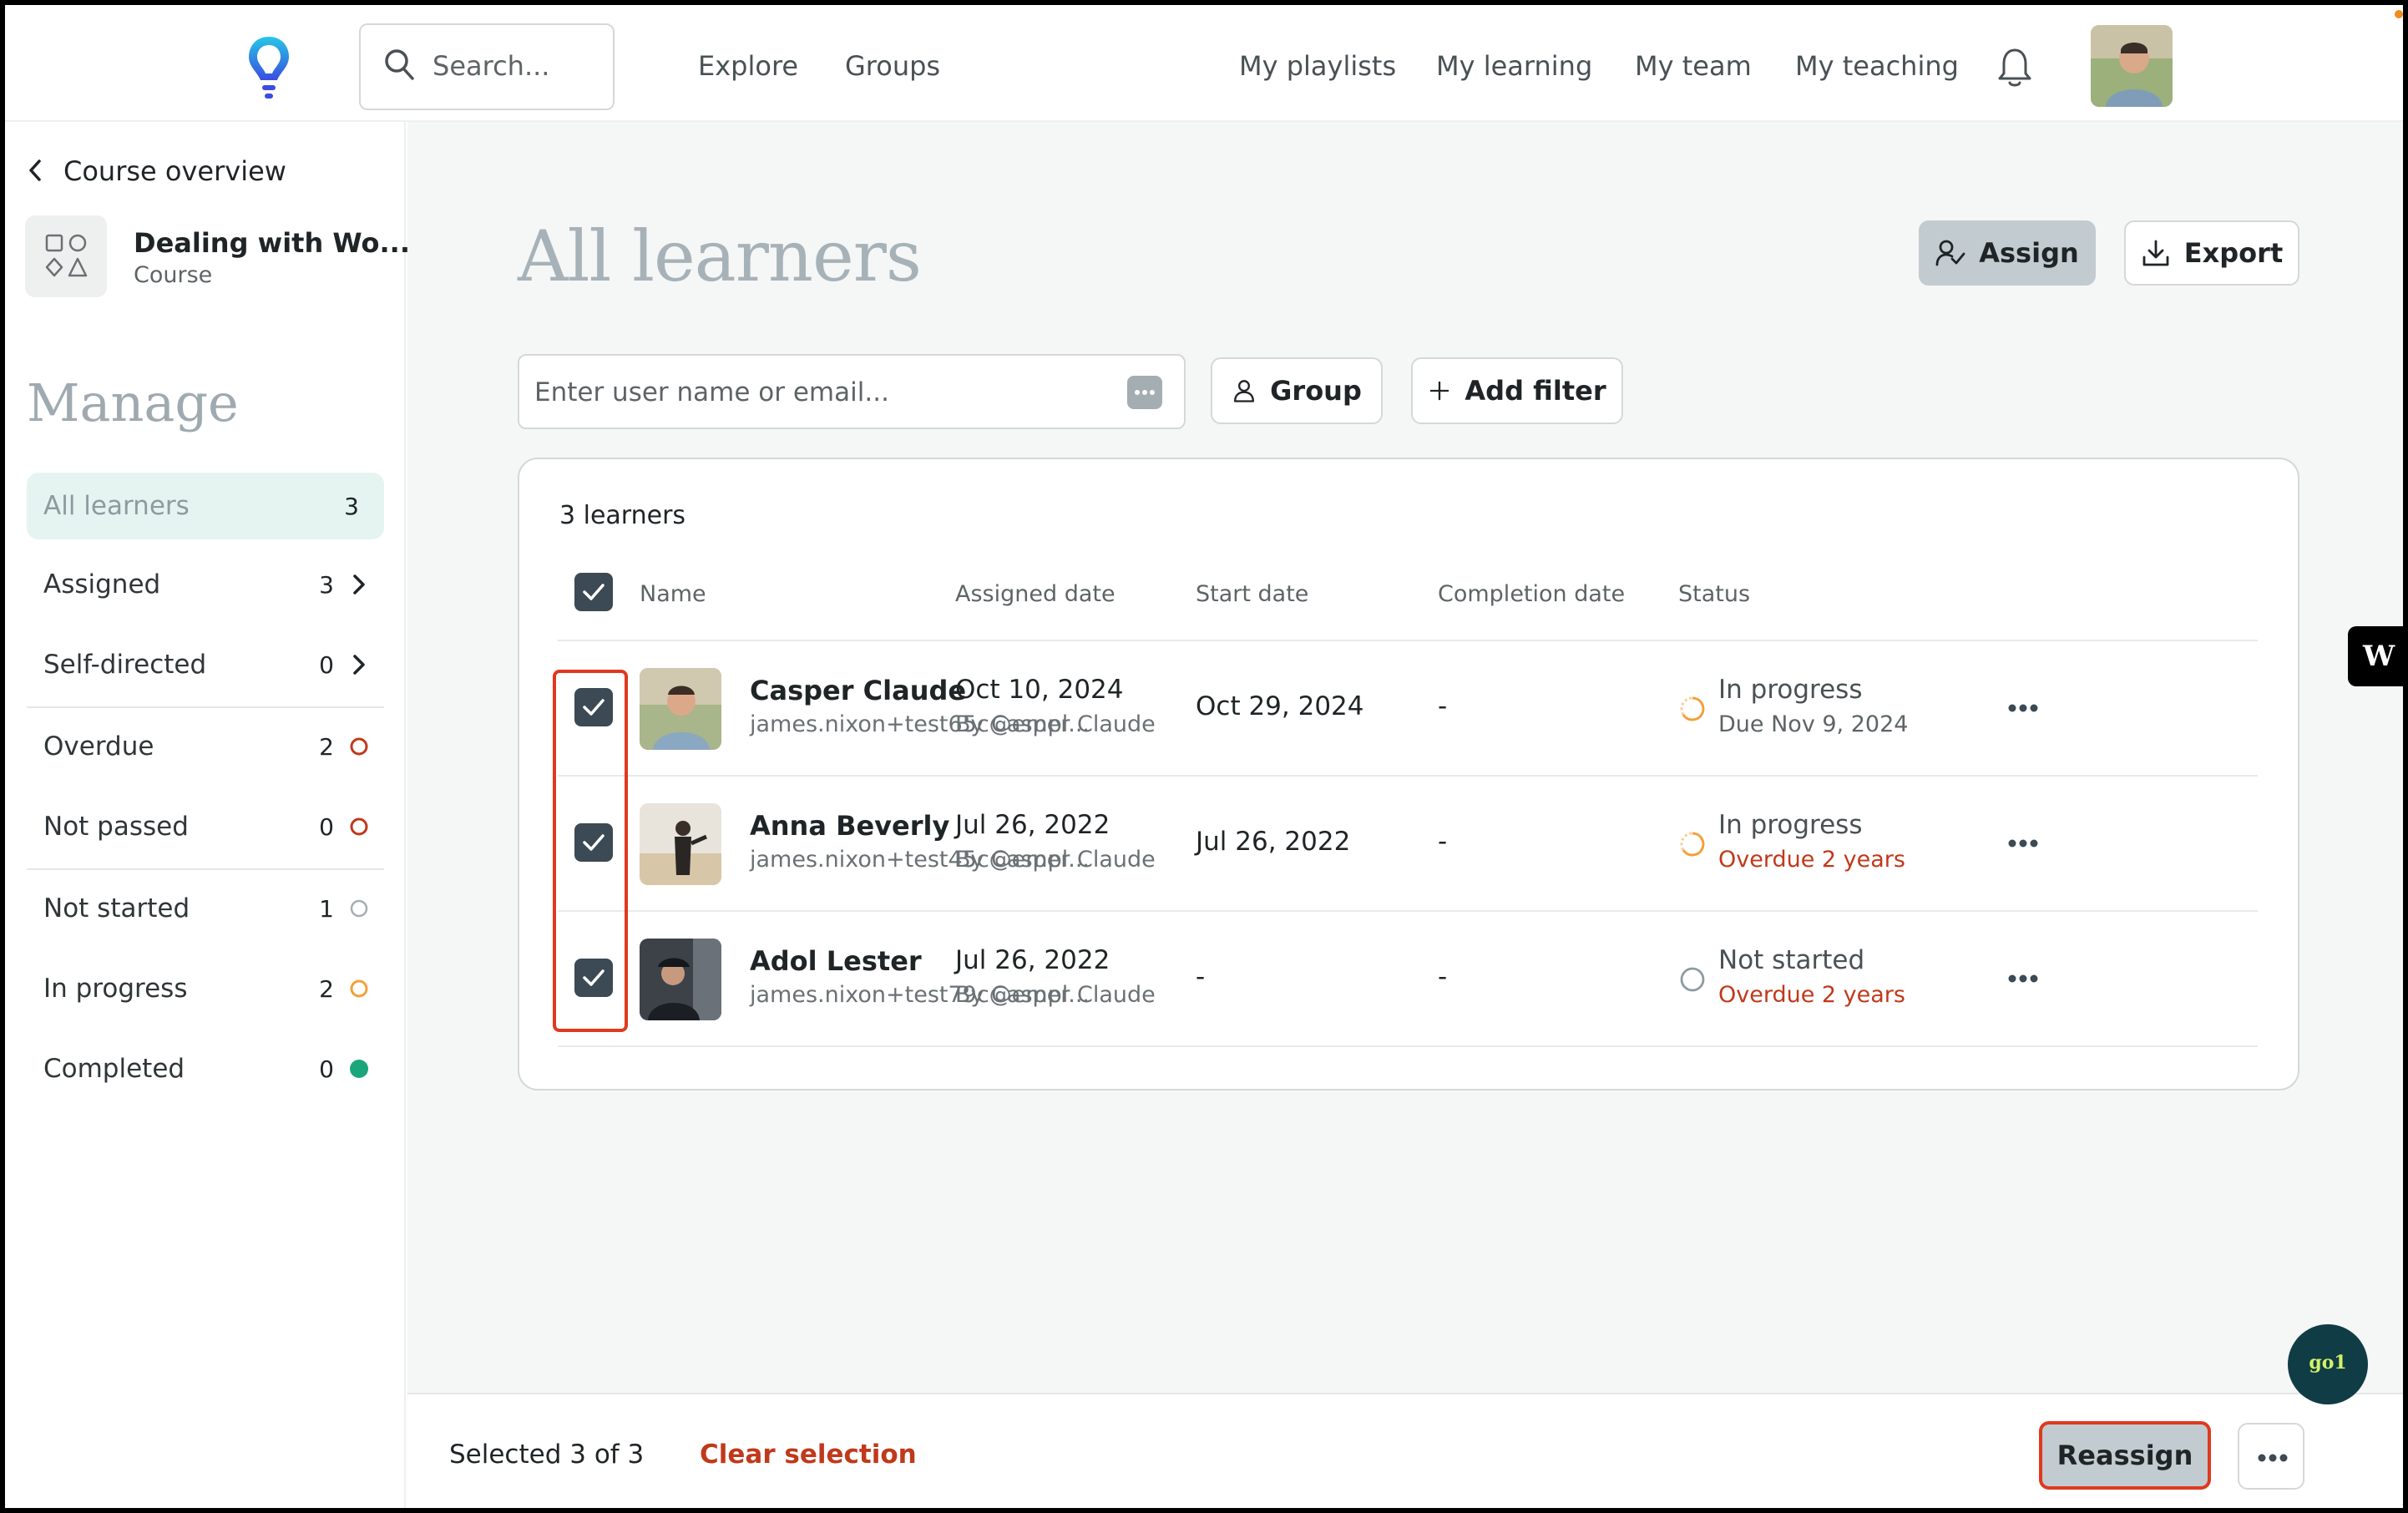 This screenshot has width=2408, height=1513. I want to click on group-button: Group, so click(1297, 390).